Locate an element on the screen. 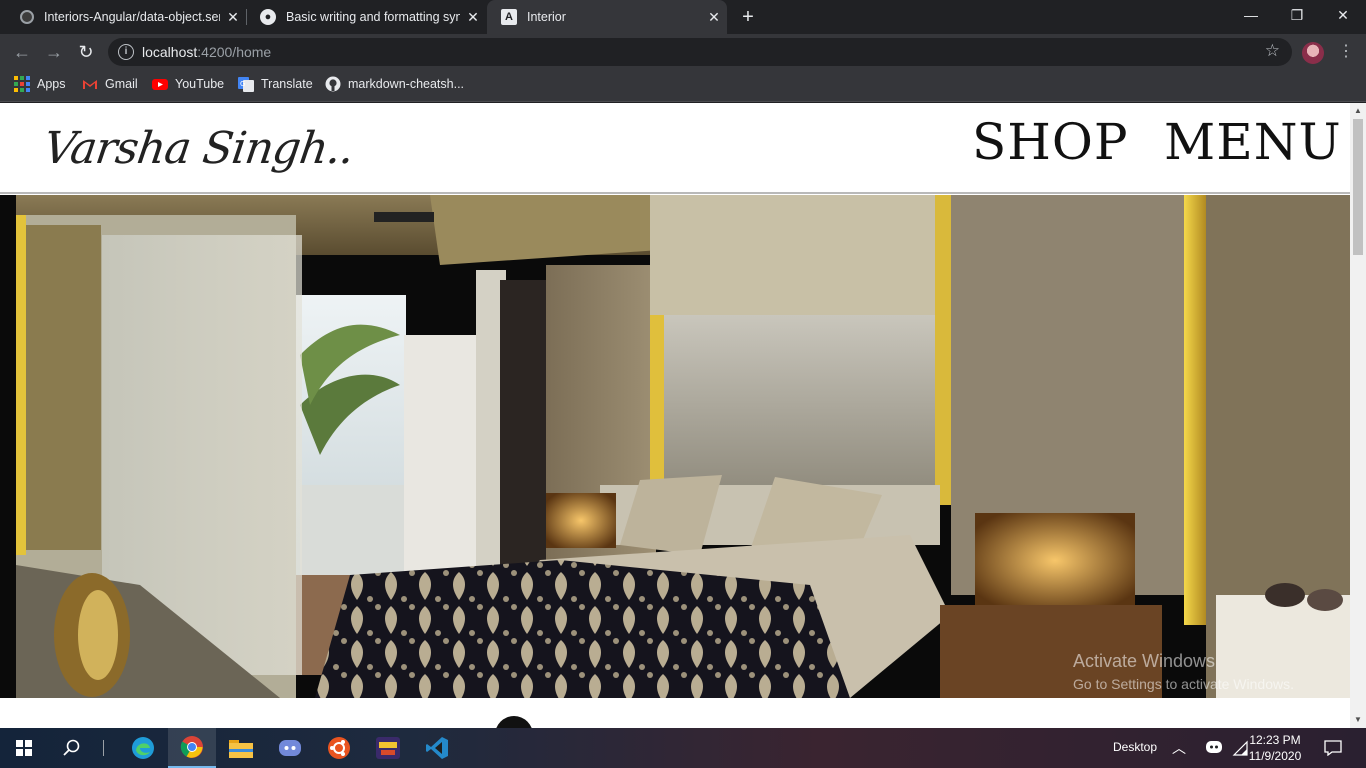 This screenshot has height=768, width=1366. bookmark-youtube: YouTube is located at coordinates (188, 84).